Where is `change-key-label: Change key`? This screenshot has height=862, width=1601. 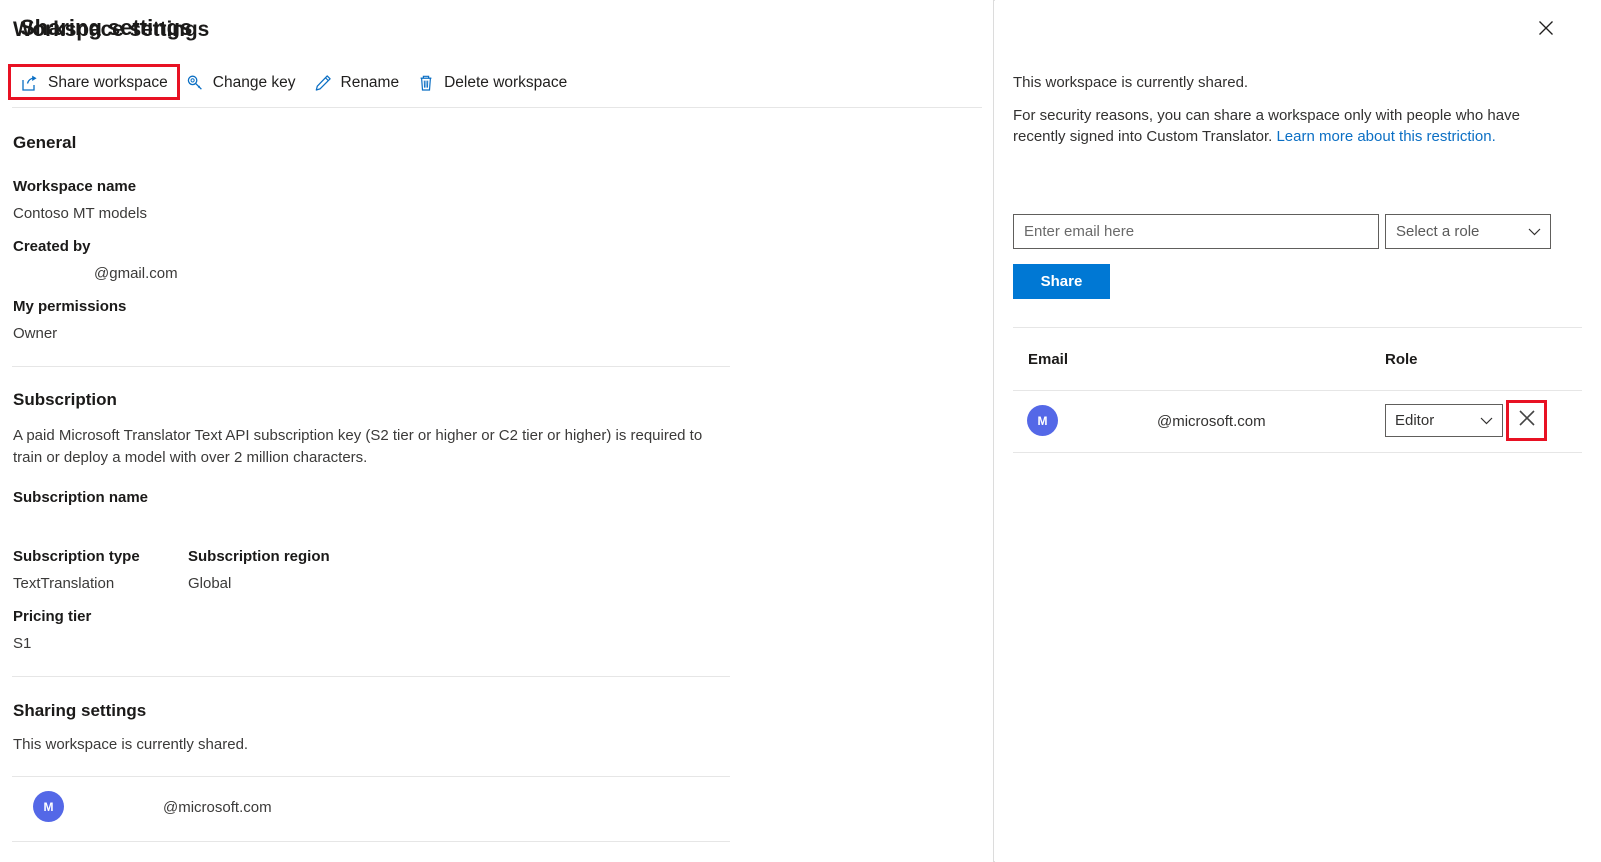 change-key-label: Change key is located at coordinates (254, 82).